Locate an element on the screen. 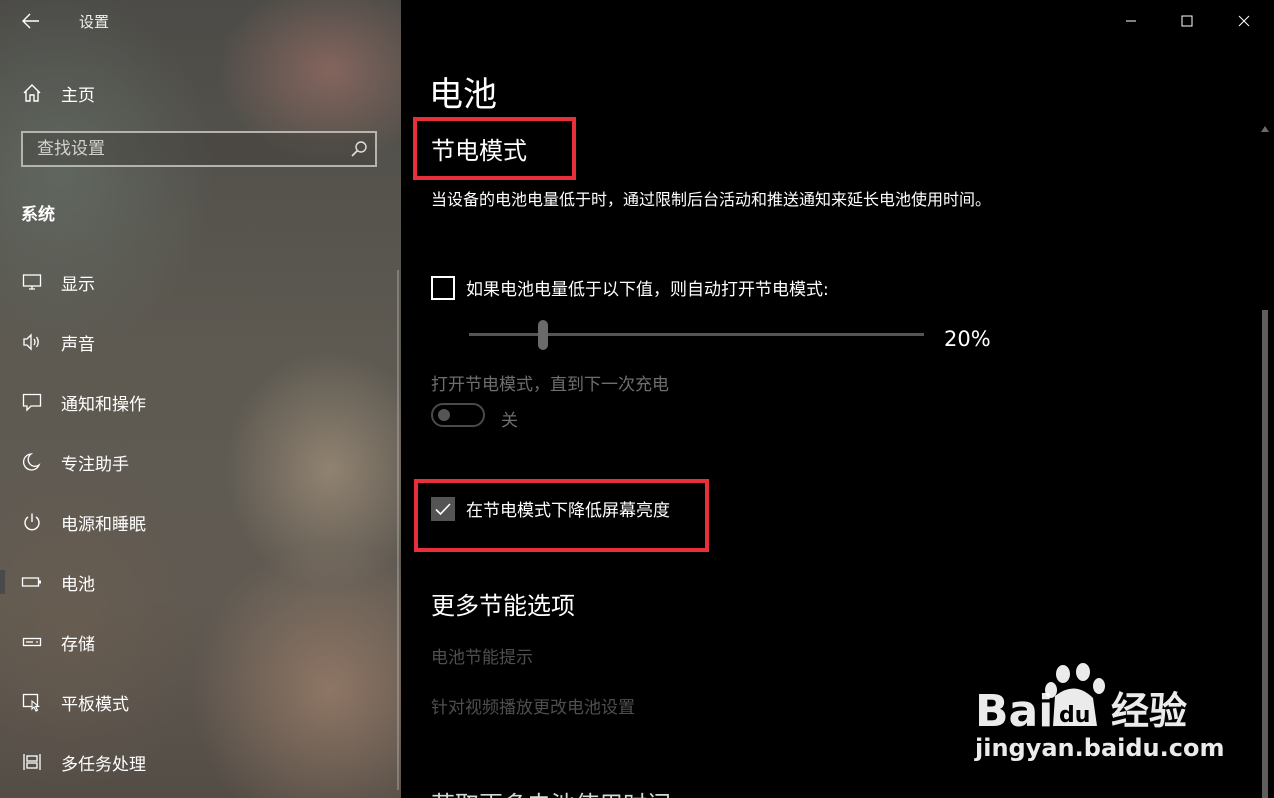  storage-icon is located at coordinates (32, 642).